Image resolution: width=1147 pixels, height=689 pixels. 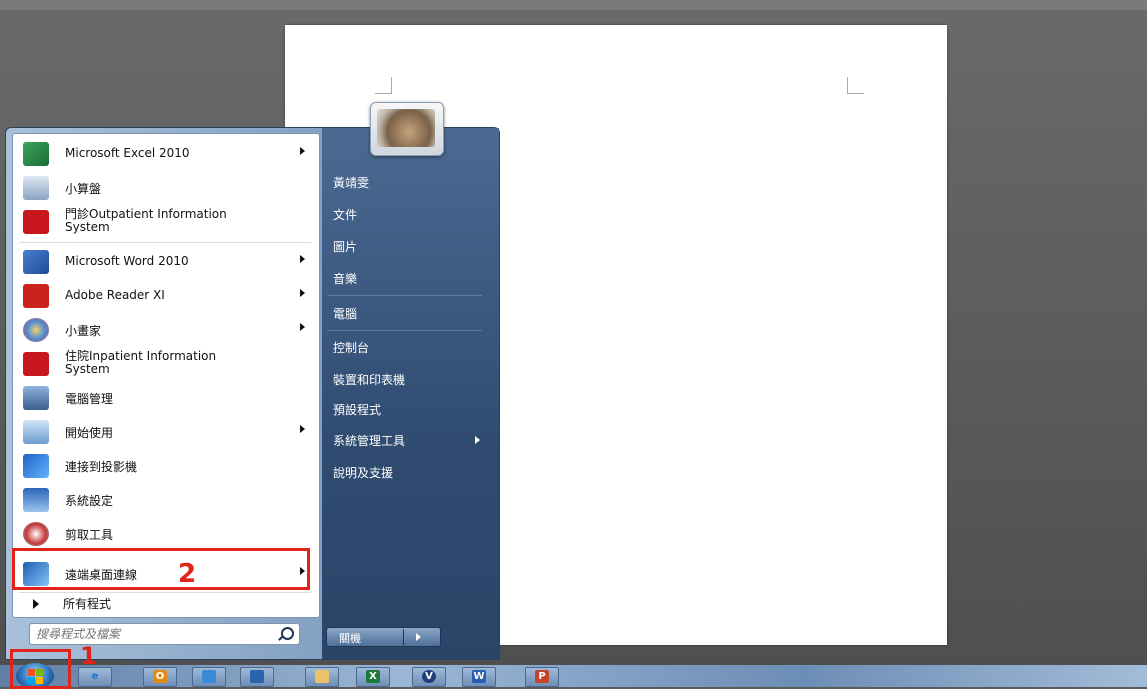 What do you see at coordinates (36, 534) in the screenshot?
I see `snipping-tool-icon` at bounding box center [36, 534].